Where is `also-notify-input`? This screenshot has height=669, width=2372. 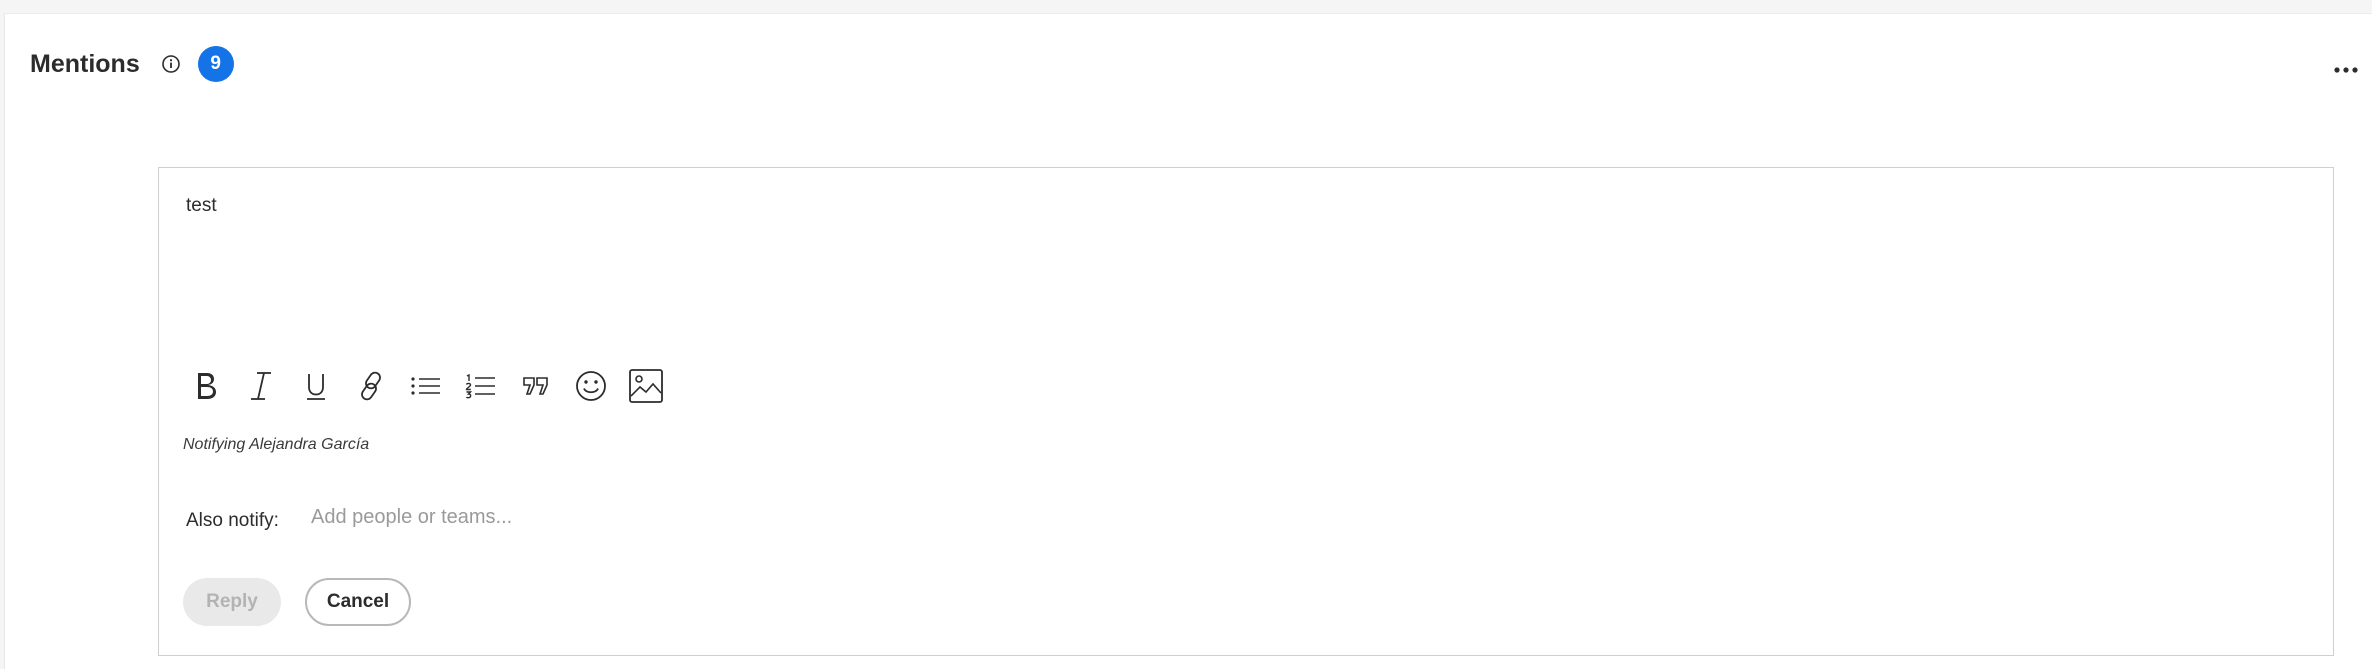
also-notify-input is located at coordinates (611, 517).